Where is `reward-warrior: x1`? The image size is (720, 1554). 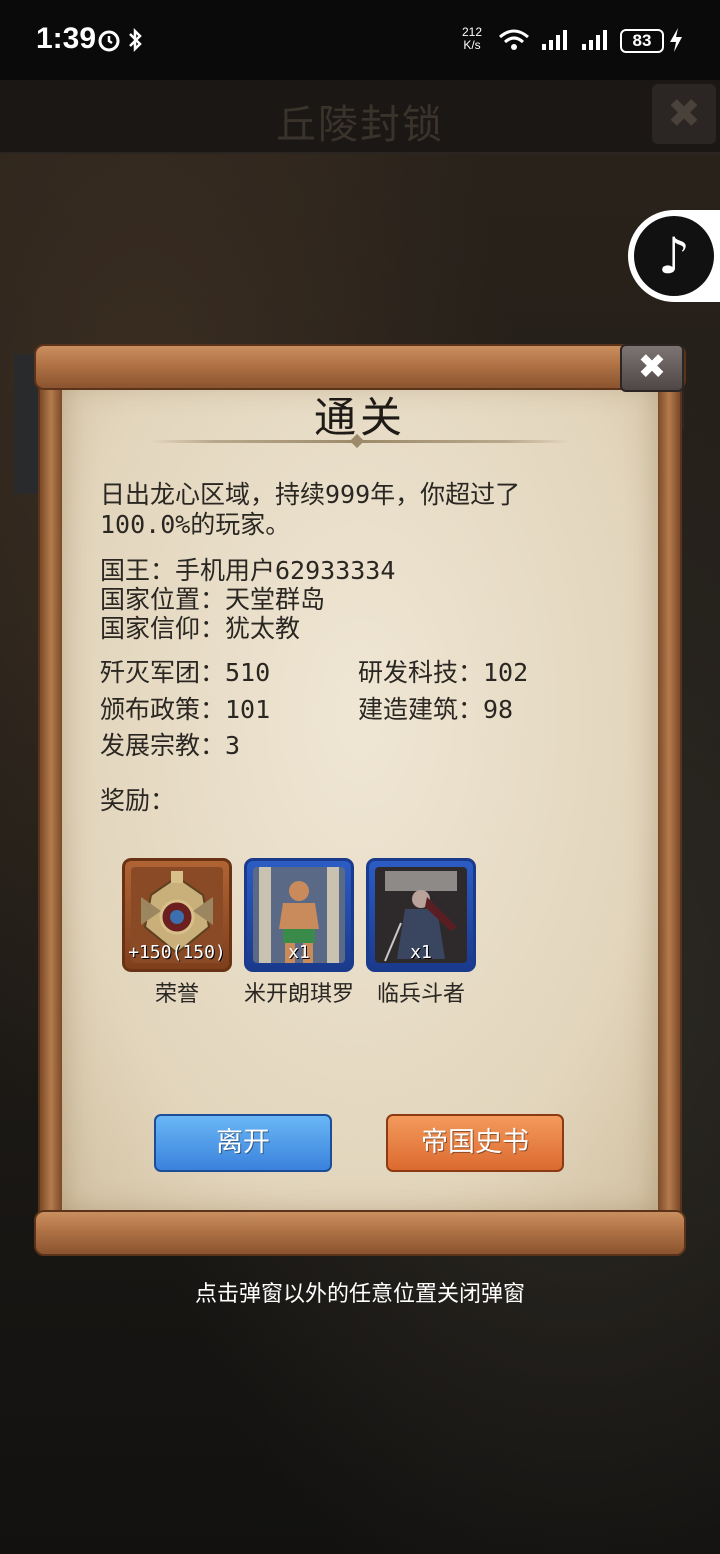 reward-warrior: x1 is located at coordinates (421, 915).